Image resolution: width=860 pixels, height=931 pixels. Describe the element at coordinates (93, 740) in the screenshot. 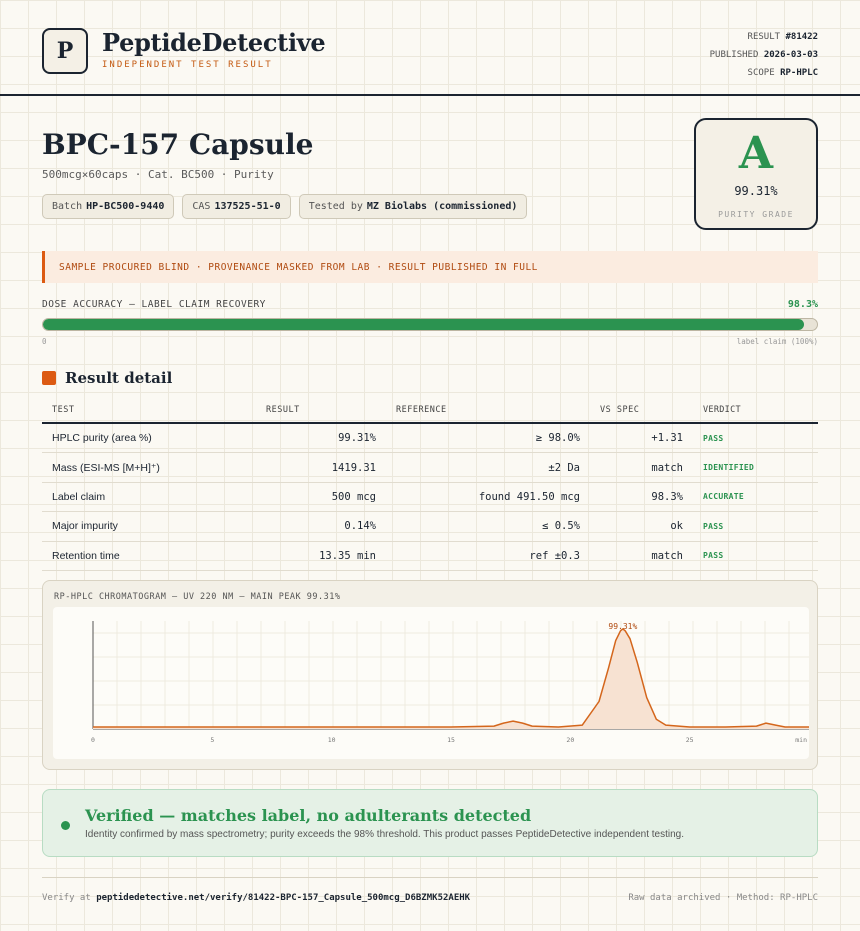

I see `x-tick-label: 0` at that location.